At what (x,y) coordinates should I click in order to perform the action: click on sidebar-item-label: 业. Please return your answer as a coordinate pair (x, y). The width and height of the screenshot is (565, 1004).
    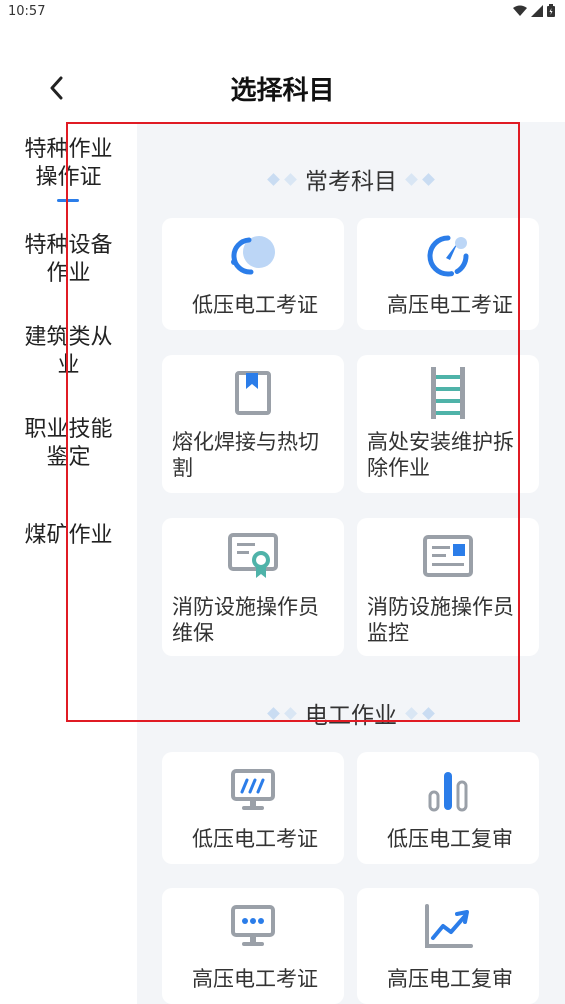
    Looking at the image, I should click on (68, 365).